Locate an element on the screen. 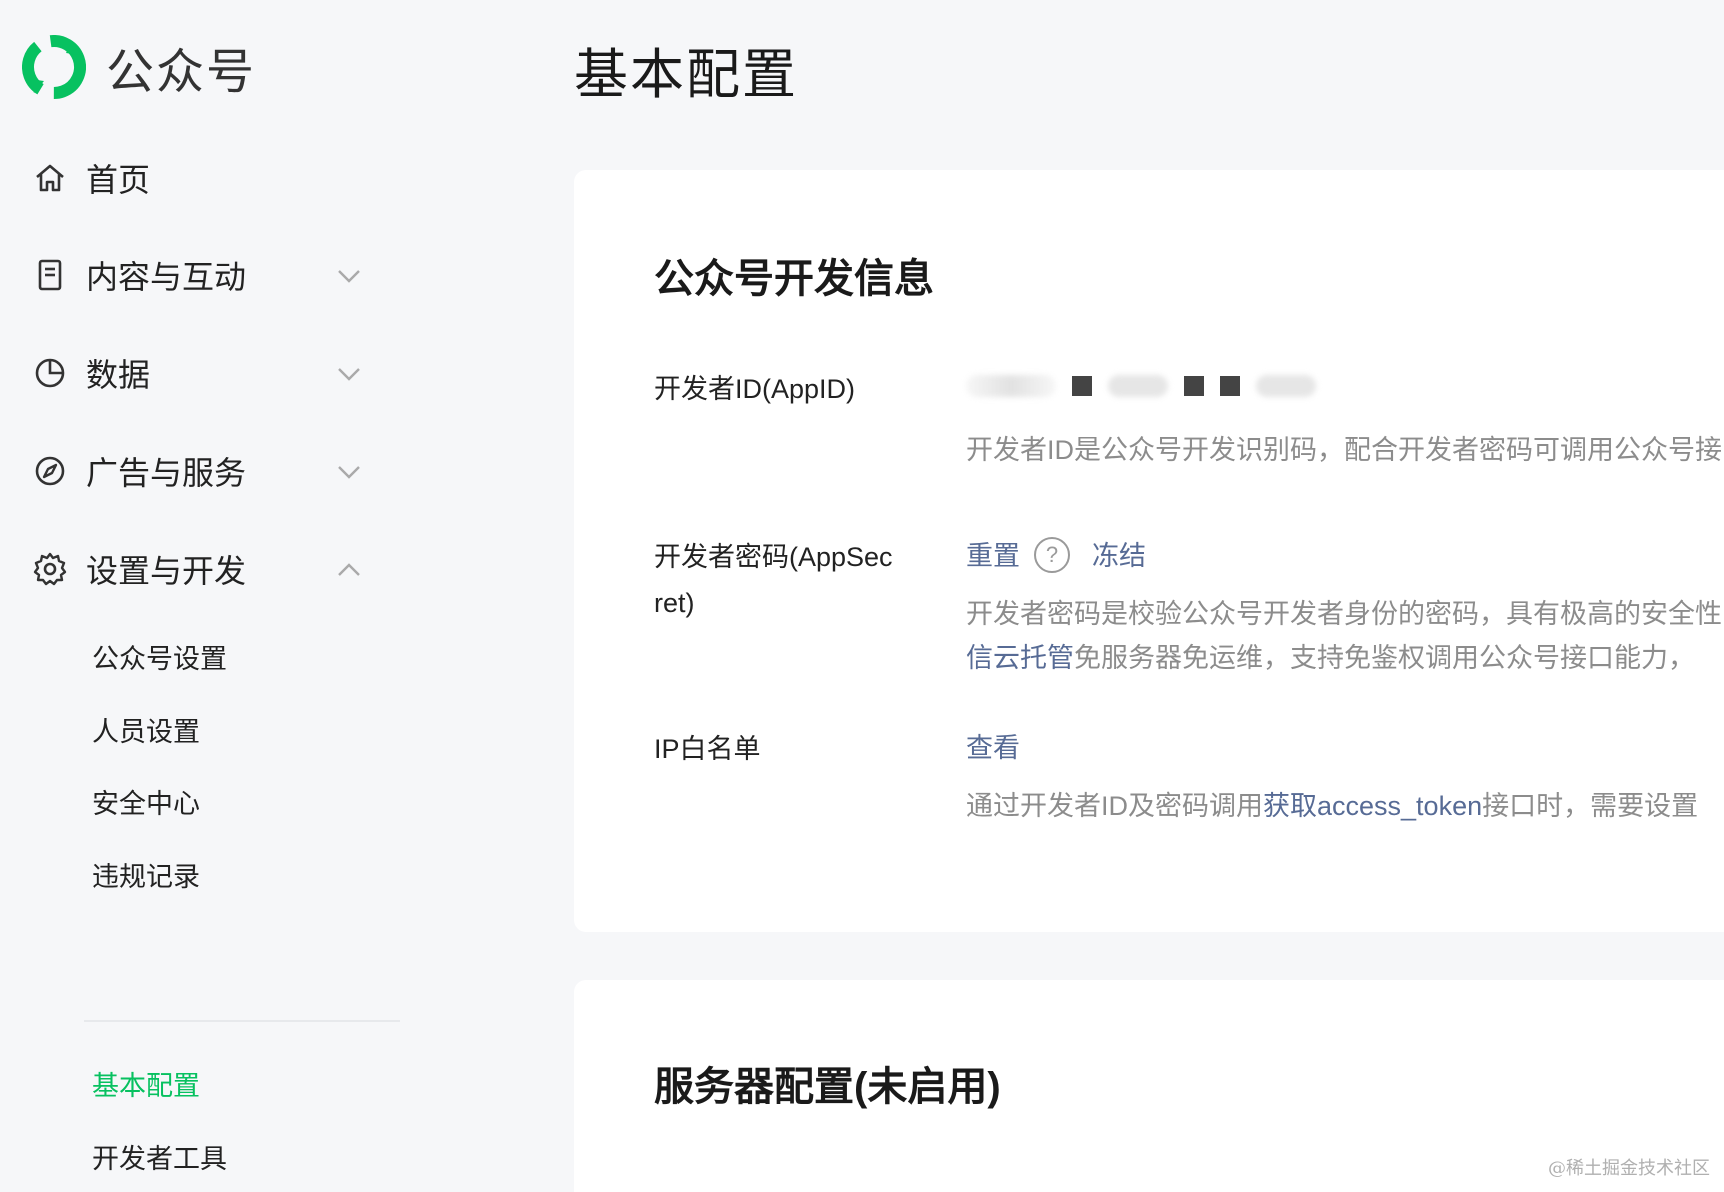 The height and width of the screenshot is (1192, 1724). sidebar-subitem-basic-config: 基本配置 is located at coordinates (146, 1083).